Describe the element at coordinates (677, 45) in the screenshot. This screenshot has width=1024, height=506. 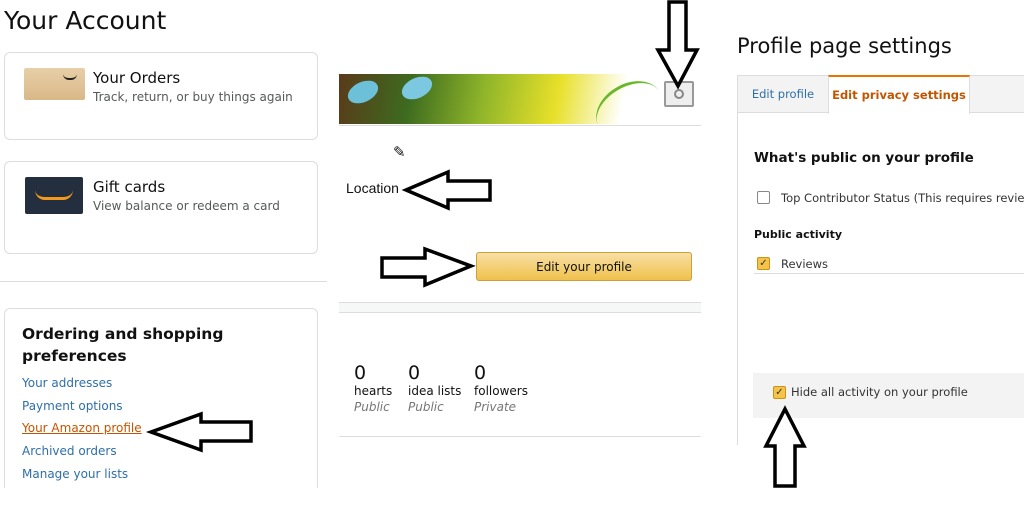
I see `arrow-down-icon` at that location.